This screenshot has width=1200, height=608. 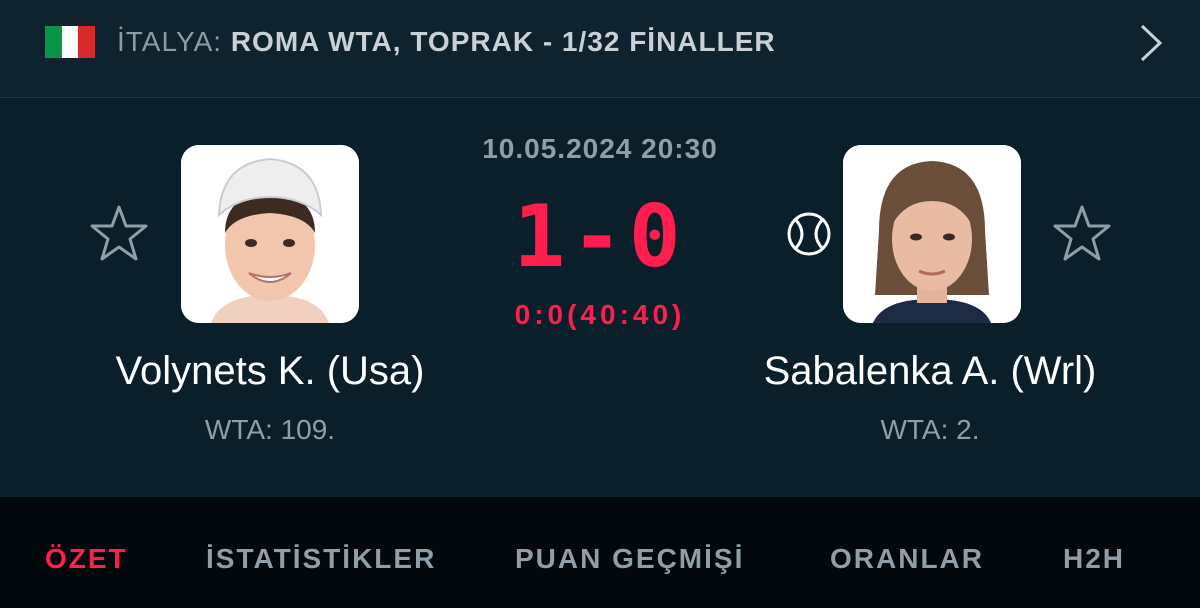 What do you see at coordinates (503, 41) in the screenshot?
I see `league-label: ROMA WTA, TOPRAK - 1/32 FİNALLER` at bounding box center [503, 41].